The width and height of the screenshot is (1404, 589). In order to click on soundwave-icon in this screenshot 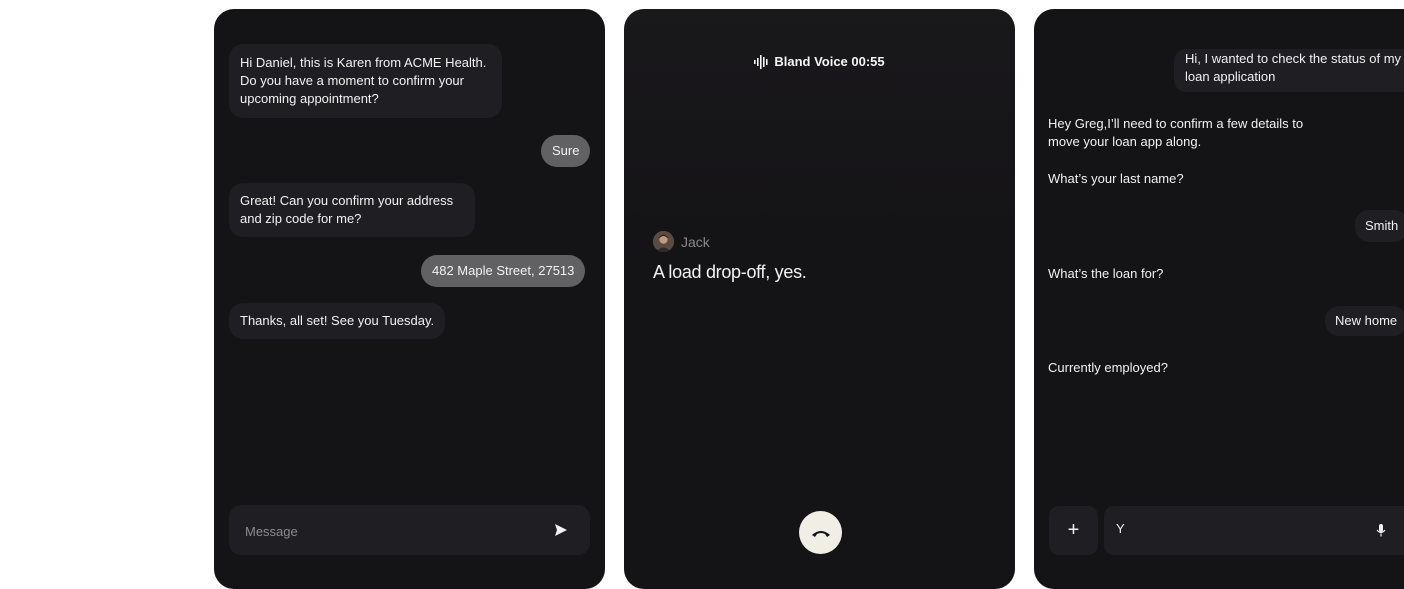, I will do `click(761, 62)`.